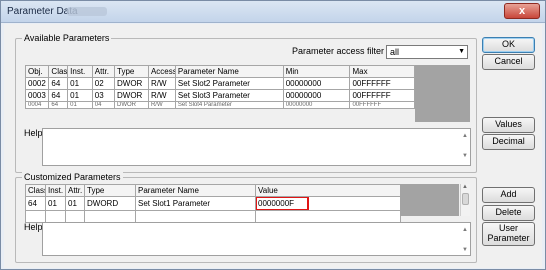  Describe the element at coordinates (87, 11) in the screenshot. I see `title-redacted` at that location.